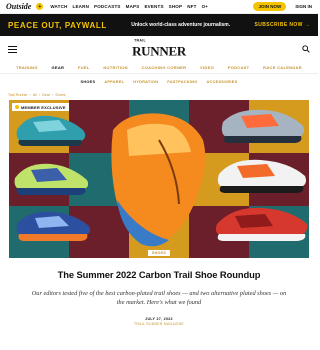 The image size is (320, 350). Describe the element at coordinates (12, 49) in the screenshot. I see `hamburger-menu-icon` at that location.